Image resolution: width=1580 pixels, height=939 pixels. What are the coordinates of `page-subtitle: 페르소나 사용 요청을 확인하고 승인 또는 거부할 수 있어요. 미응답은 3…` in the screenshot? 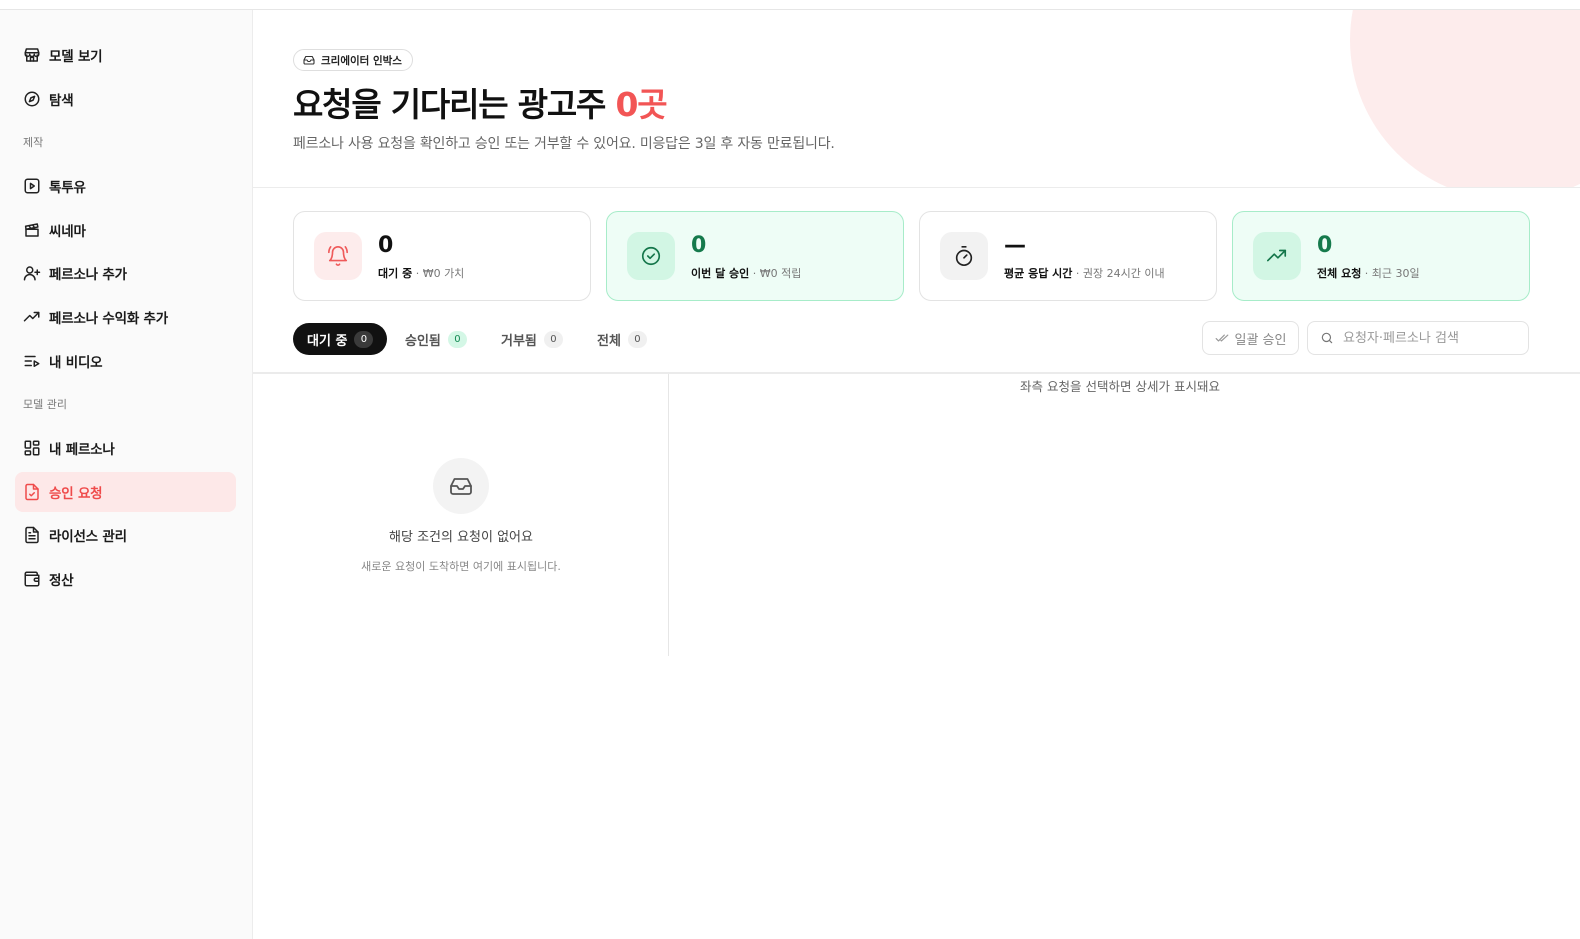 It's located at (564, 144).